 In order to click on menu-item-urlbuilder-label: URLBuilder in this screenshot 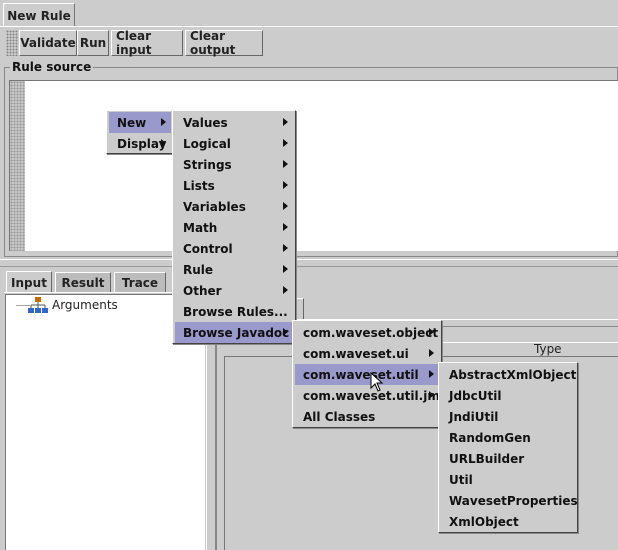, I will do `click(487, 458)`.